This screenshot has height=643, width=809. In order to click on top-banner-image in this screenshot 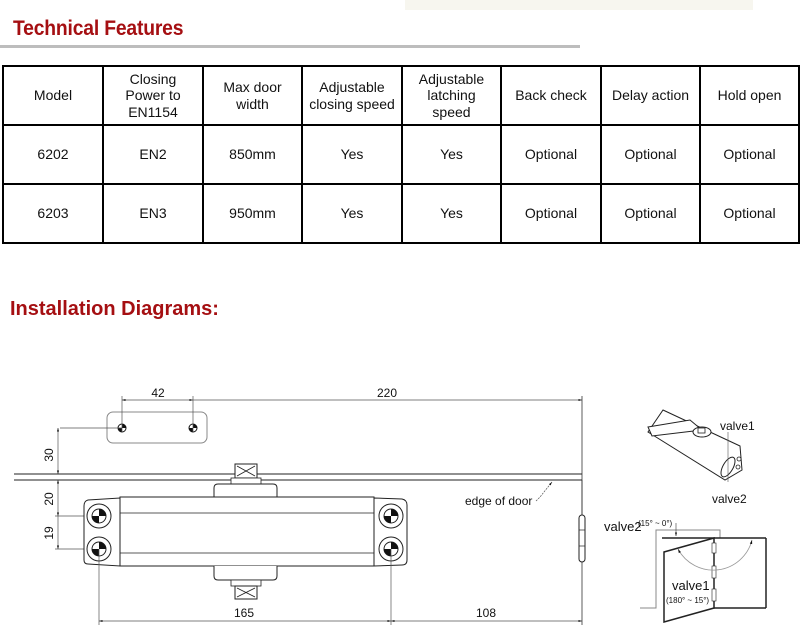, I will do `click(579, 5)`.